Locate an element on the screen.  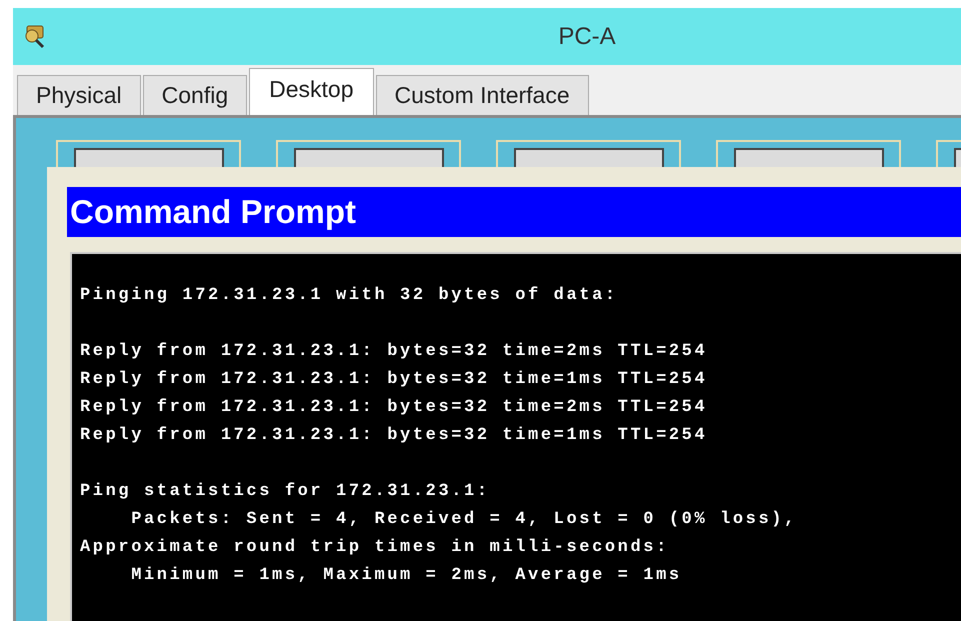
terminal-line: Packets: Sent = 4, Received = 4, Lost = 0 (0% loss), is located at coordinates (463, 520).